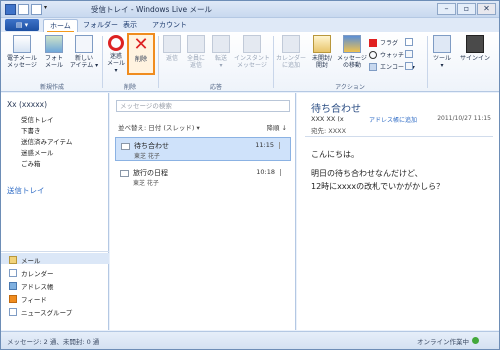  I want to click on encode-icon, so click(373, 66).